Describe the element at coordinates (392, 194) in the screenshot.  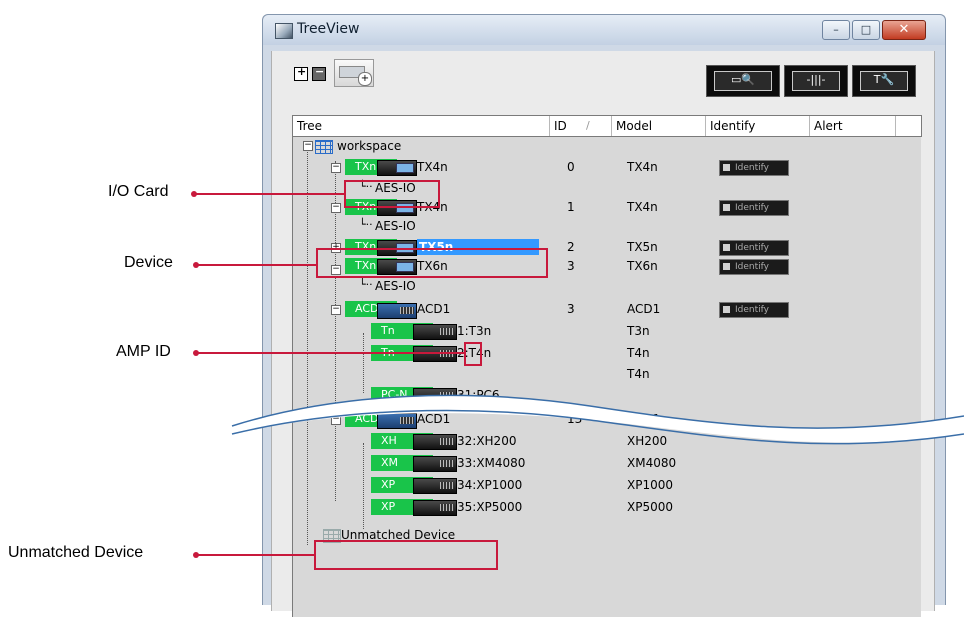
I see `io-card-highlight` at that location.